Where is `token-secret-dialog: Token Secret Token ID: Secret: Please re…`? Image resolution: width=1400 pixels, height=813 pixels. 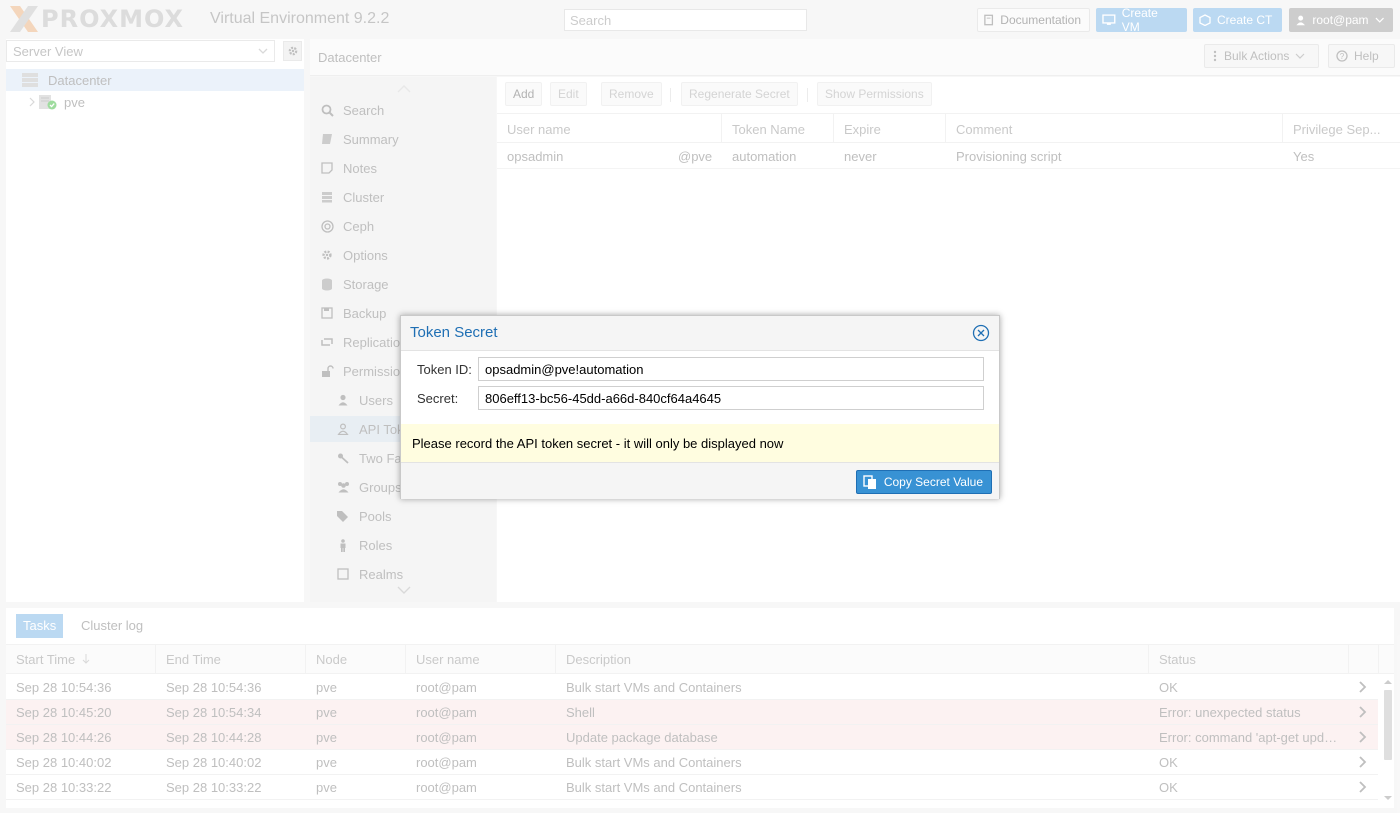
token-secret-dialog: Token Secret Token ID: Secret: Please re… is located at coordinates (700, 407).